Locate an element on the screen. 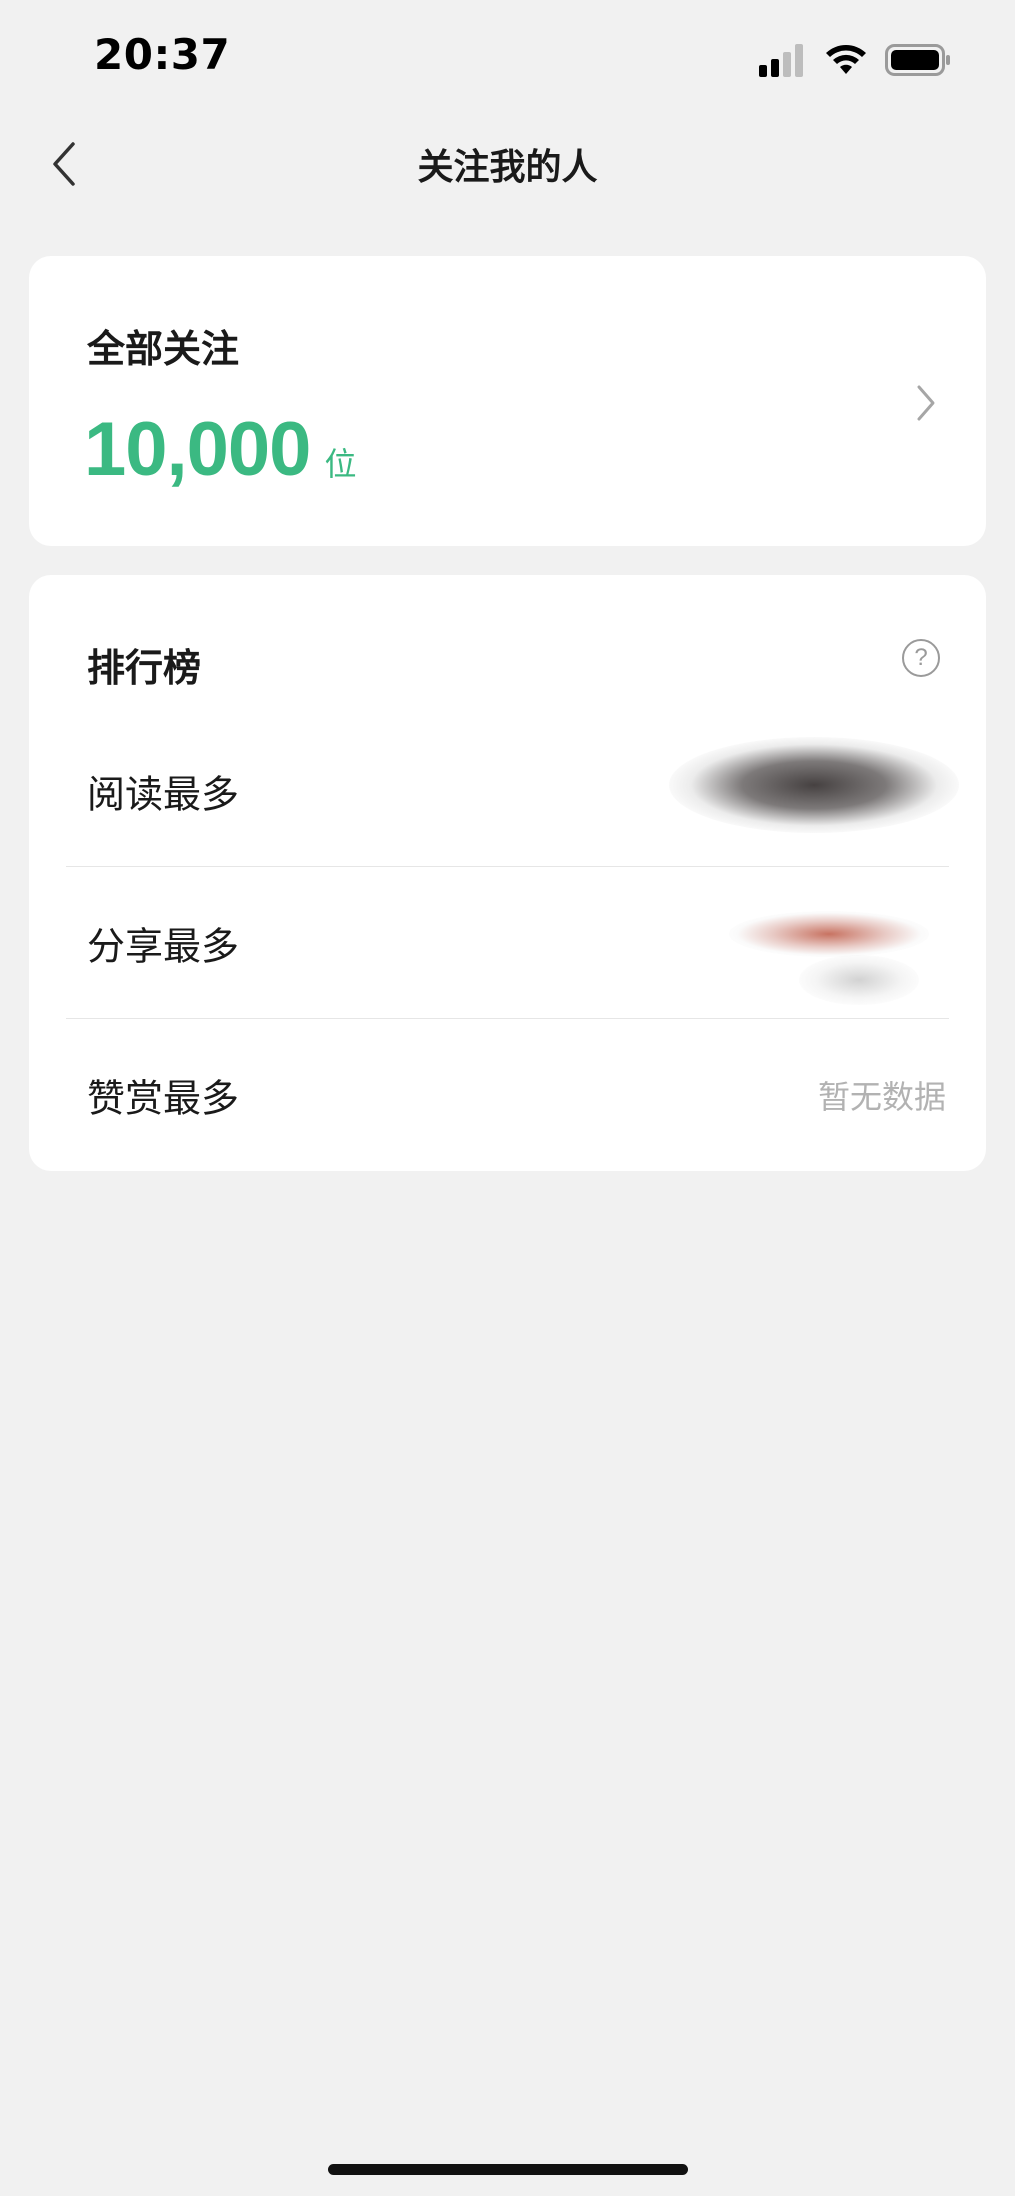 Image resolution: width=1015 pixels, height=2196 pixels. rank-row-most-tipped: 赞赏最多 暂无数据 is located at coordinates (507, 1095).